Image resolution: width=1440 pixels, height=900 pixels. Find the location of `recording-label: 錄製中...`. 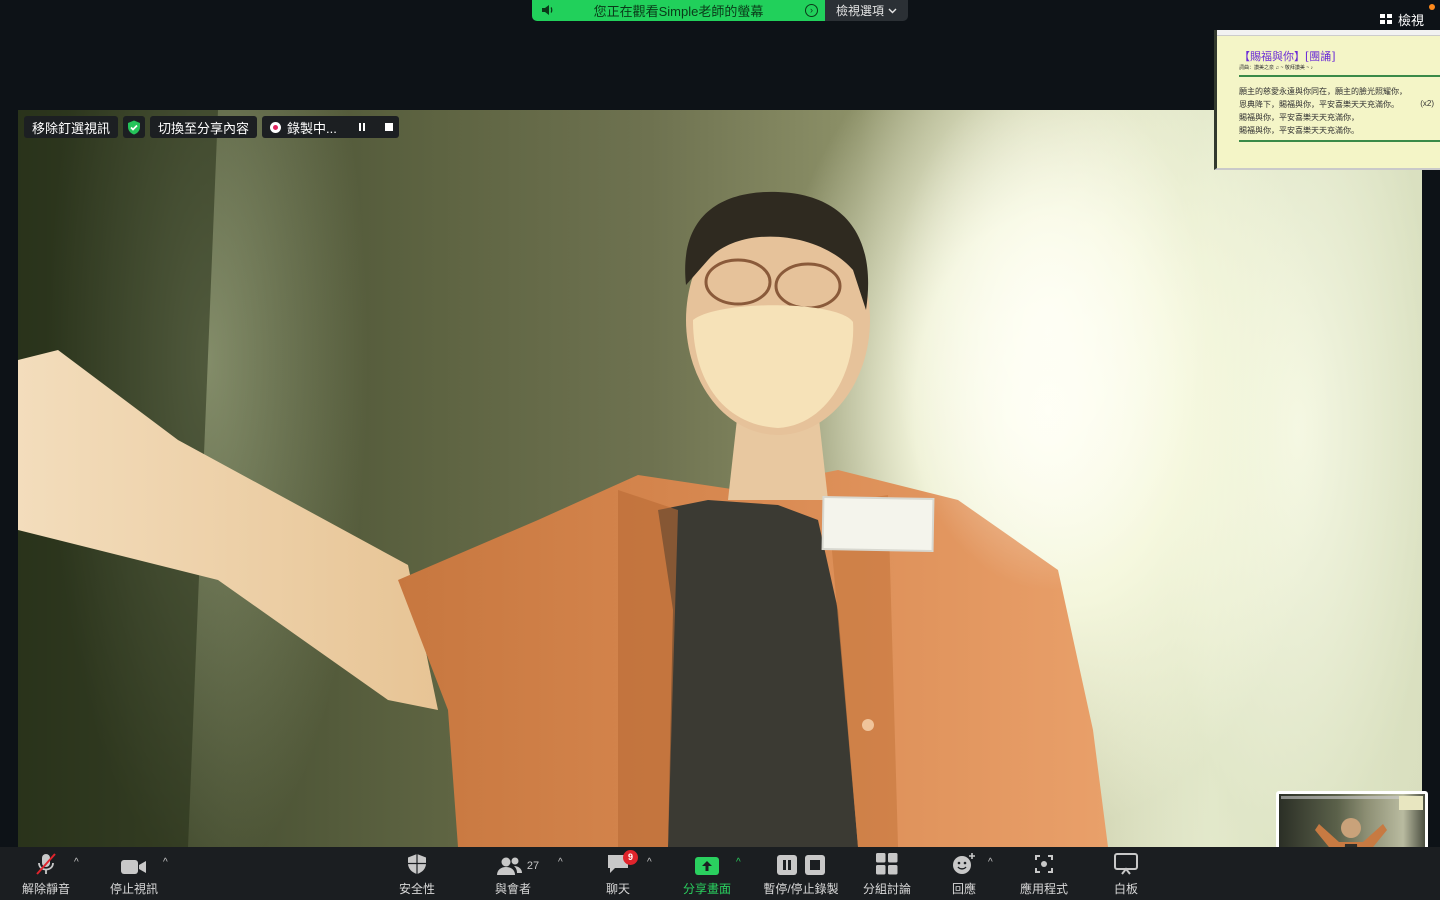

recording-label: 錄製中... is located at coordinates (312, 128).